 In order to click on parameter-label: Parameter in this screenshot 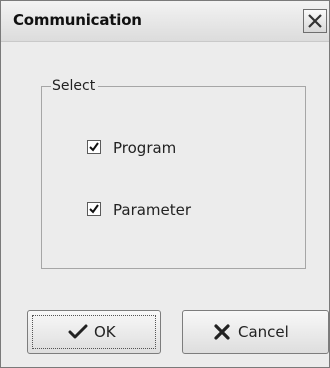, I will do `click(152, 210)`.